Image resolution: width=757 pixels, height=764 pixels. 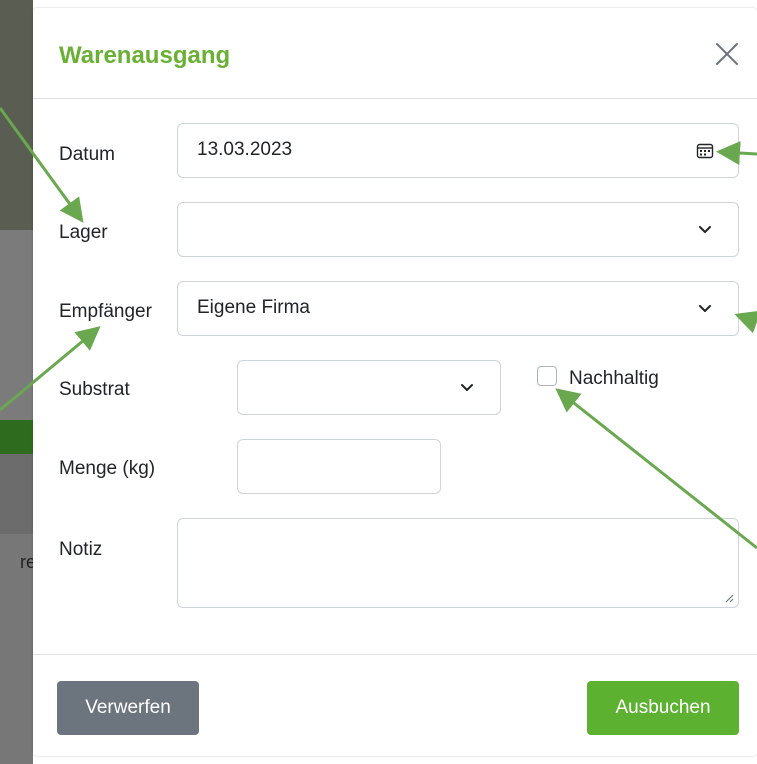 What do you see at coordinates (458, 308) in the screenshot?
I see `empfaenger-select: Eigene Firma` at bounding box center [458, 308].